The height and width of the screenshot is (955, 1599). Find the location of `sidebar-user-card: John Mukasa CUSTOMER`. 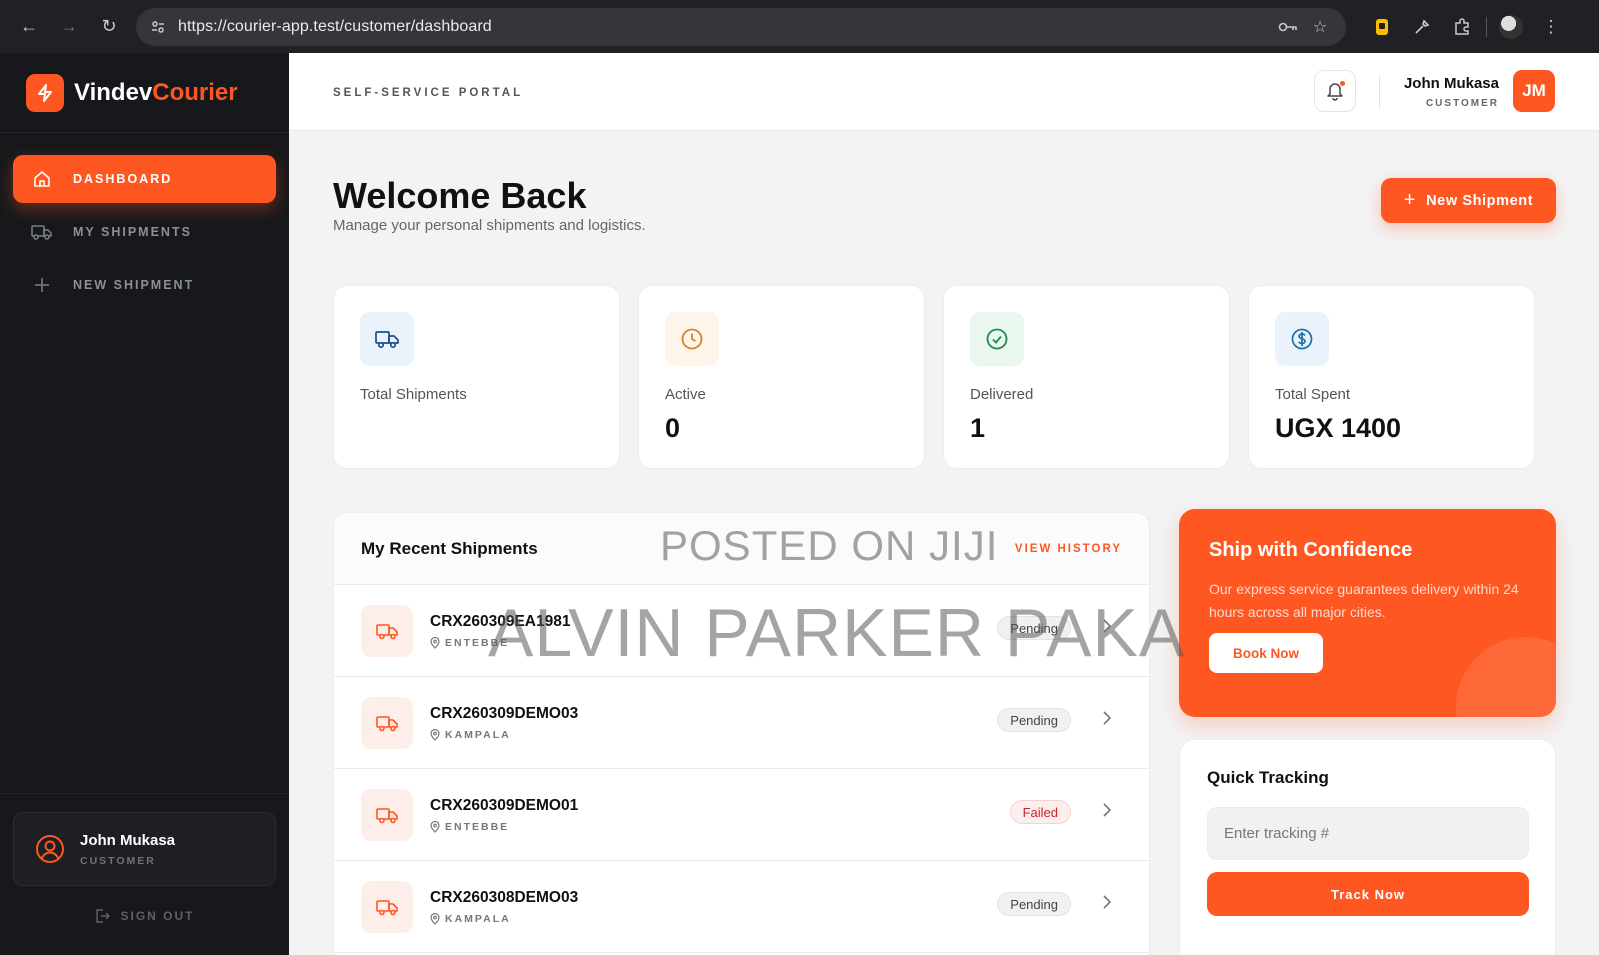

sidebar-user-card: John Mukasa CUSTOMER is located at coordinates (144, 849).